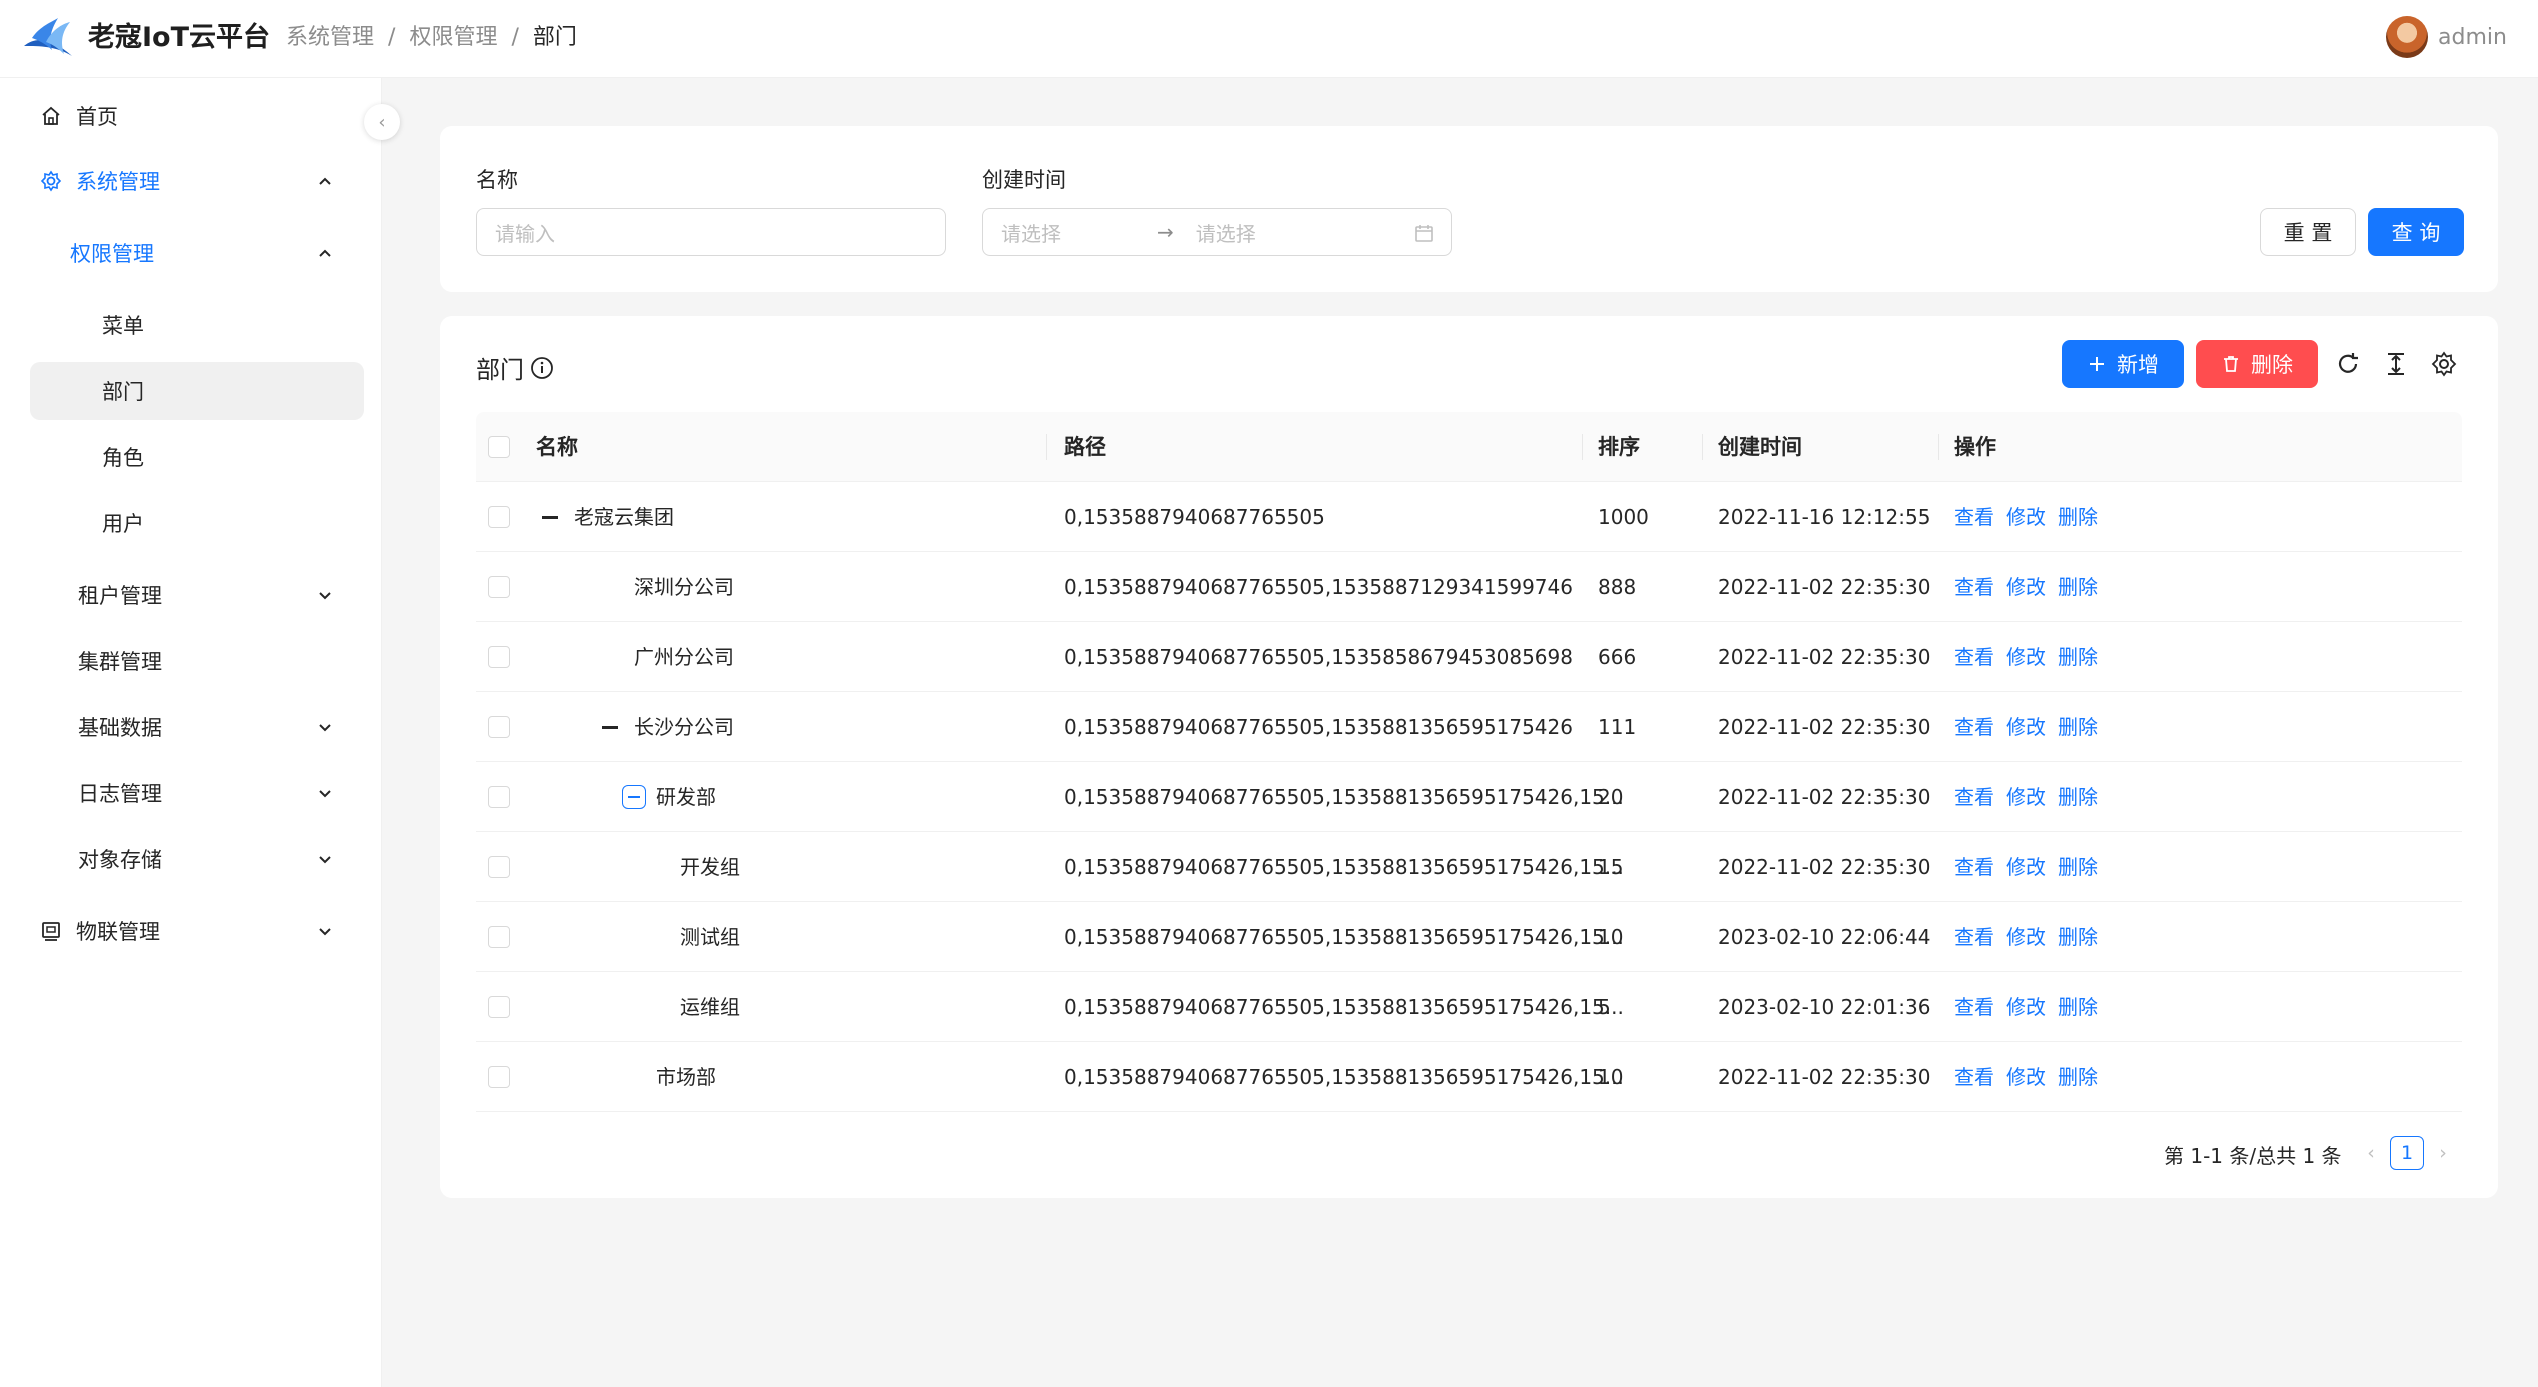 Image resolution: width=2538 pixels, height=1387 pixels. What do you see at coordinates (2407, 1153) in the screenshot?
I see `page-1-button: 1` at bounding box center [2407, 1153].